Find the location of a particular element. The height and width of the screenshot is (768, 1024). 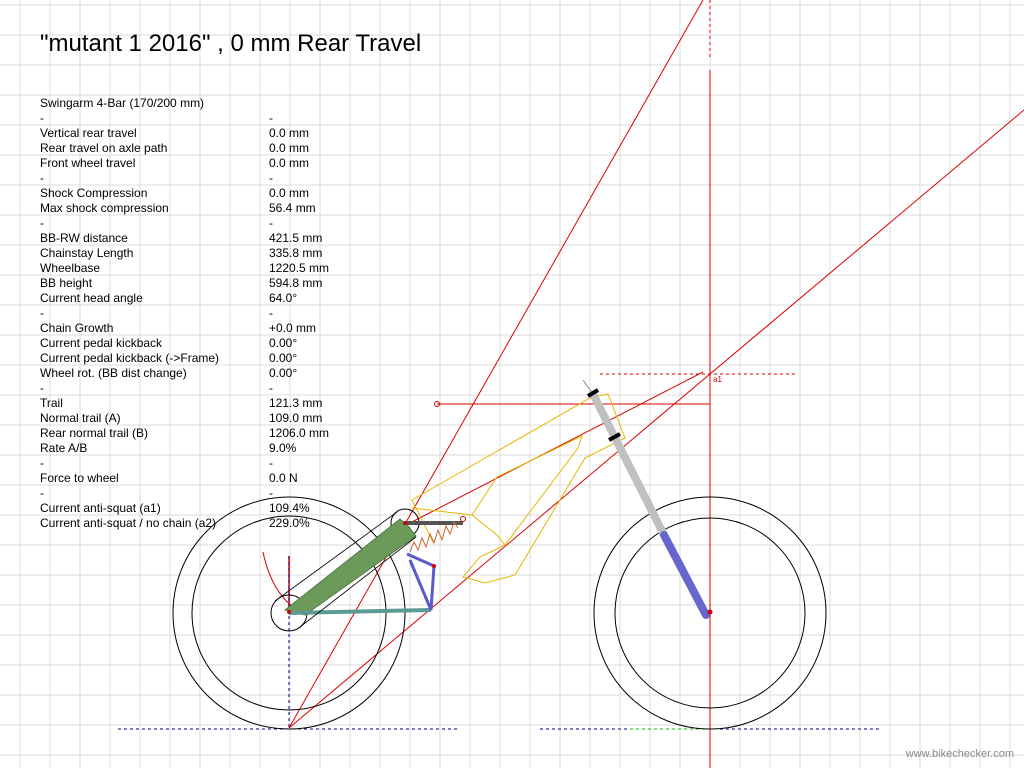

rear-axle-point is located at coordinates (289, 612).